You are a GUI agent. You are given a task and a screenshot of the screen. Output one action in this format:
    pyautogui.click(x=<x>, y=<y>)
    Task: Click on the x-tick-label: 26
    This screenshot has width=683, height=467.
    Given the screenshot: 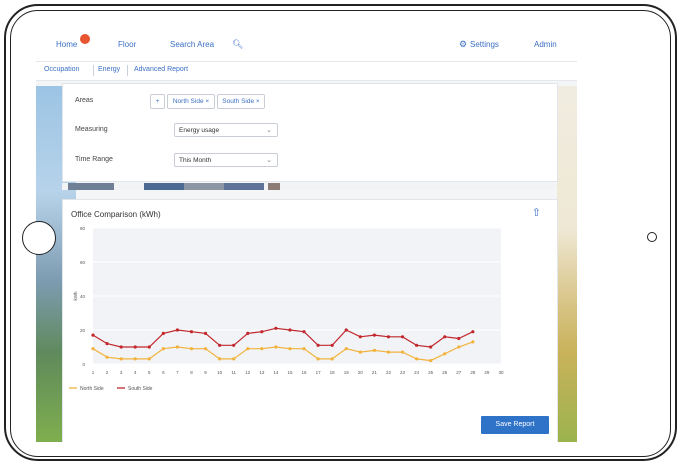 What is the action you would take?
    pyautogui.click(x=445, y=372)
    